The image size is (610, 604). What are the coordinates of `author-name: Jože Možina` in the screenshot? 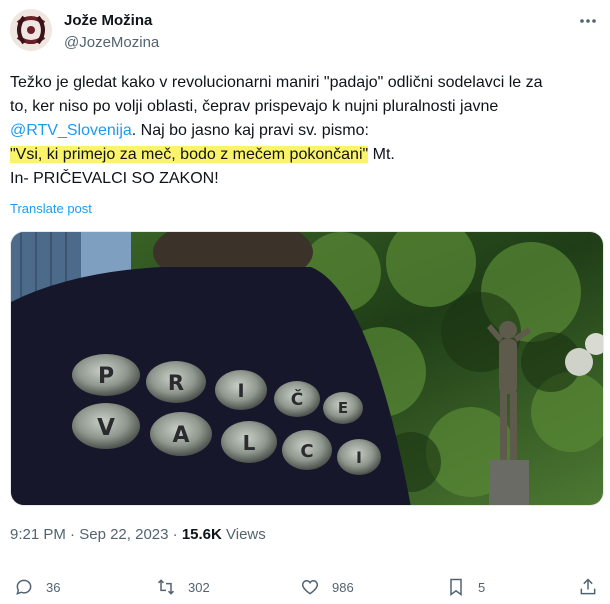 It's located at (108, 20).